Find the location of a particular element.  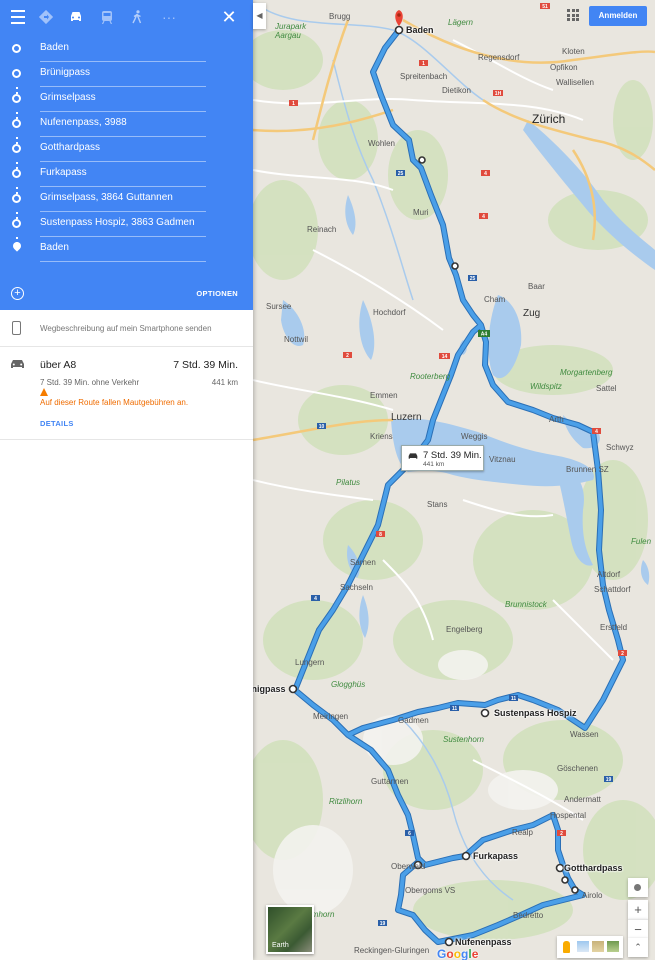

earth-view-toggle: Earth is located at coordinates (290, 929).